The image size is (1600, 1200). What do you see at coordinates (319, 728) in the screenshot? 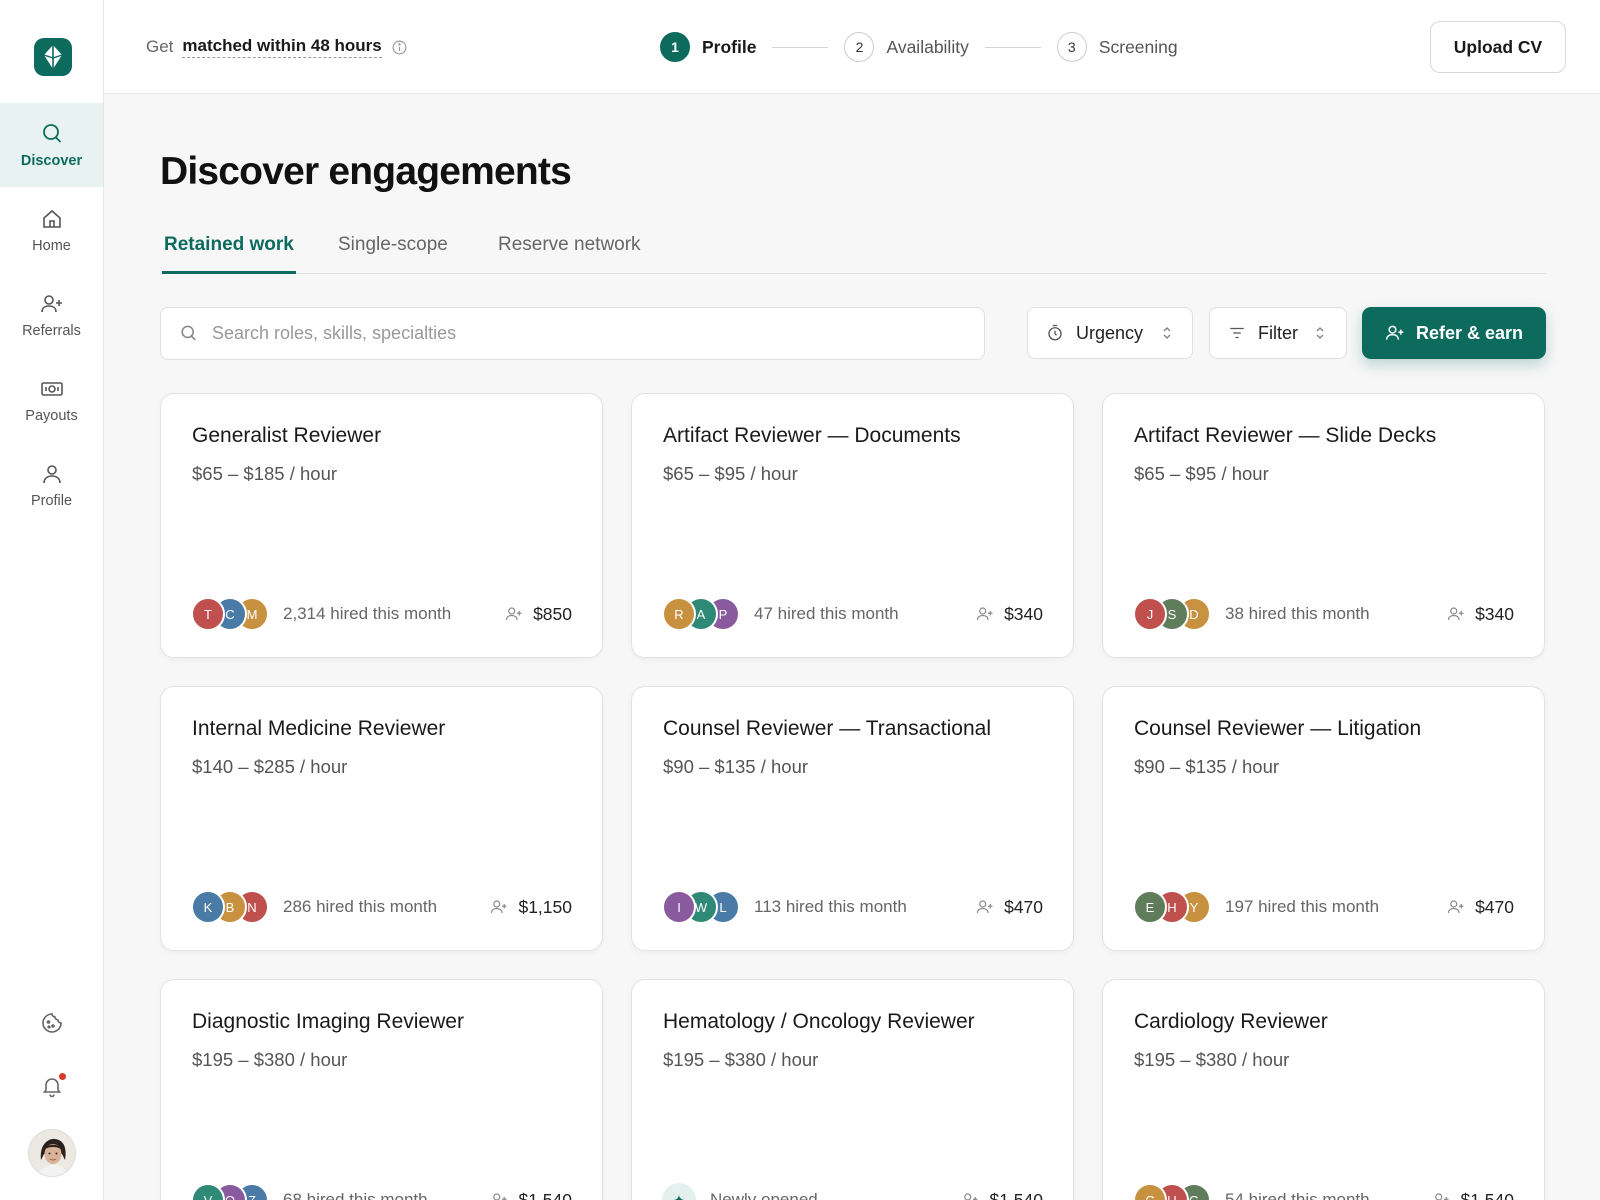
I see `card-title: Internal Medicine Reviewer` at bounding box center [319, 728].